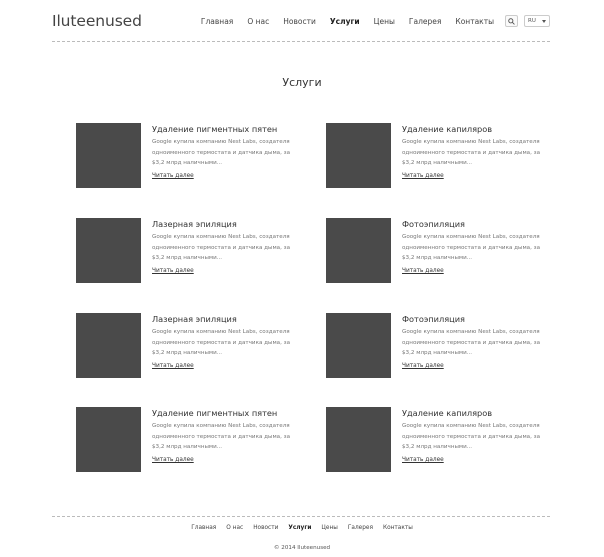 The width and height of the screenshot is (604, 557). What do you see at coordinates (329, 528) in the screenshot?
I see `footer-item-prices: Цены` at bounding box center [329, 528].